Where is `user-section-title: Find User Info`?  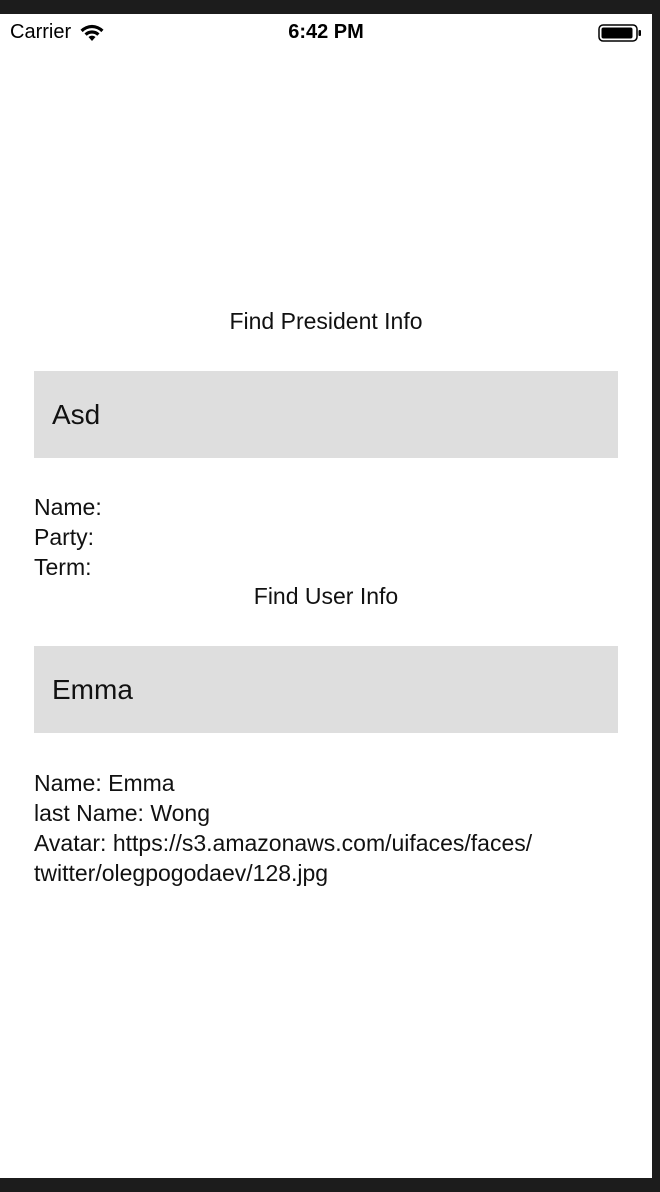 user-section-title: Find User Info is located at coordinates (326, 596).